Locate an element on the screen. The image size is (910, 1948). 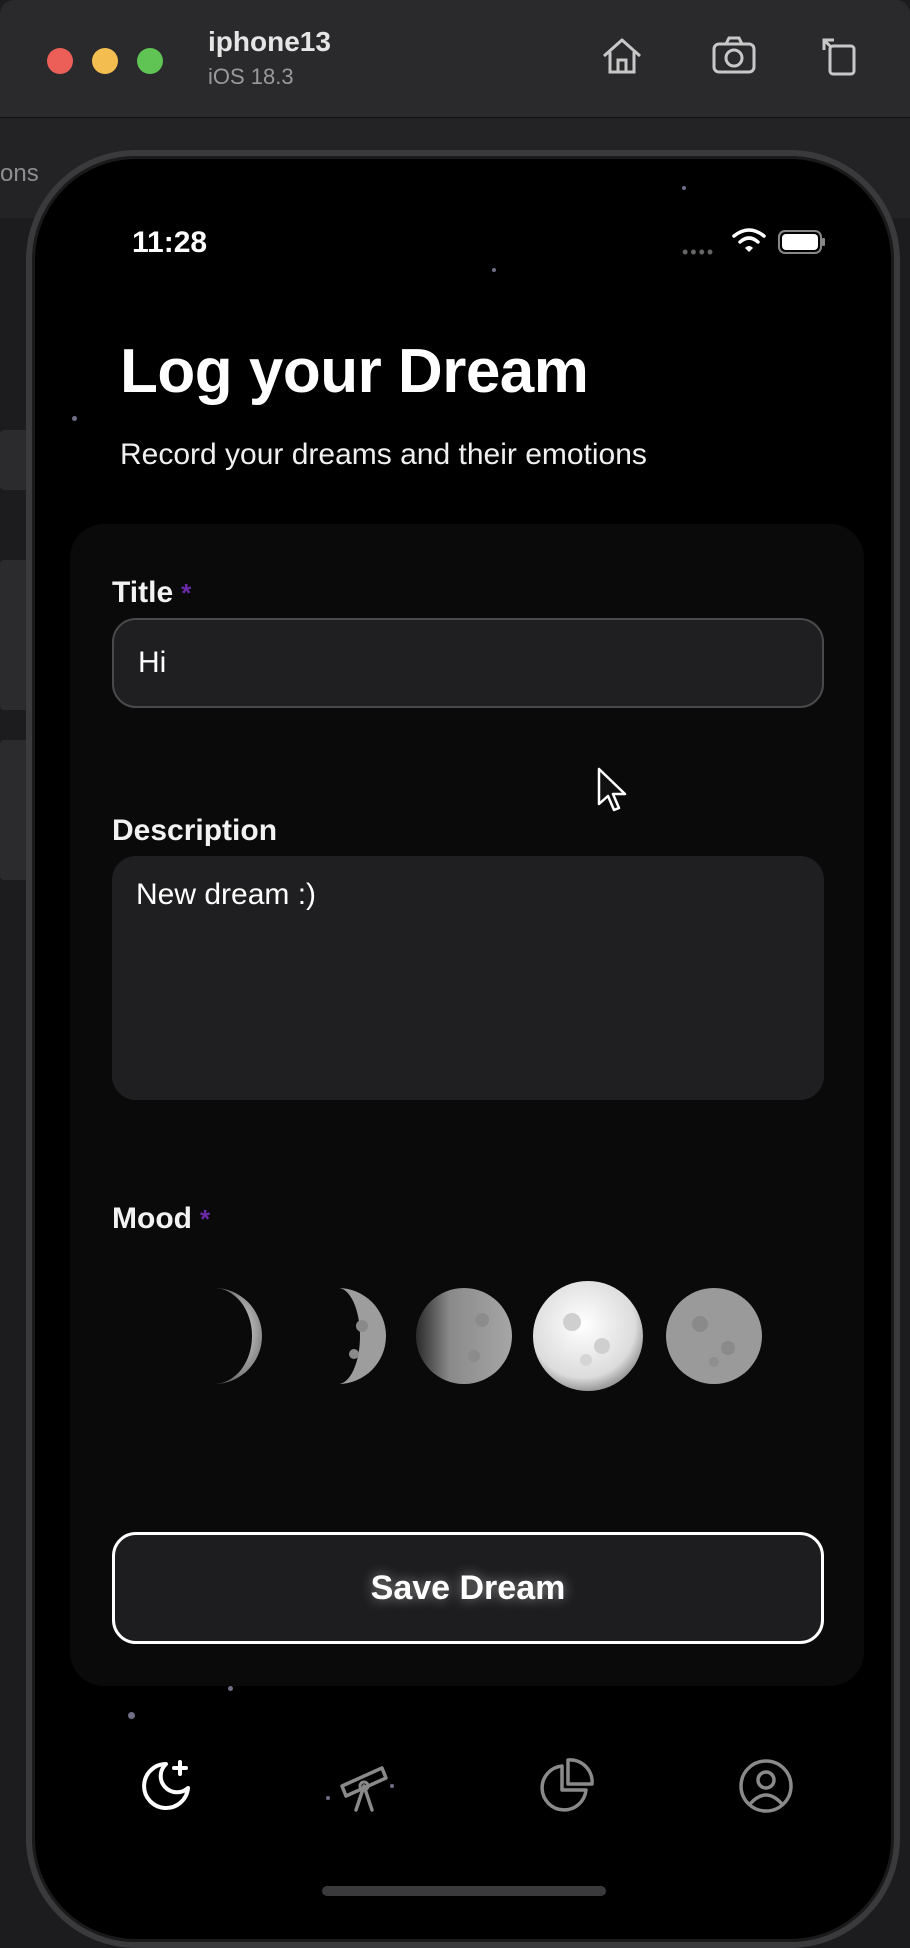
title-input: Hi is located at coordinates (468, 663).